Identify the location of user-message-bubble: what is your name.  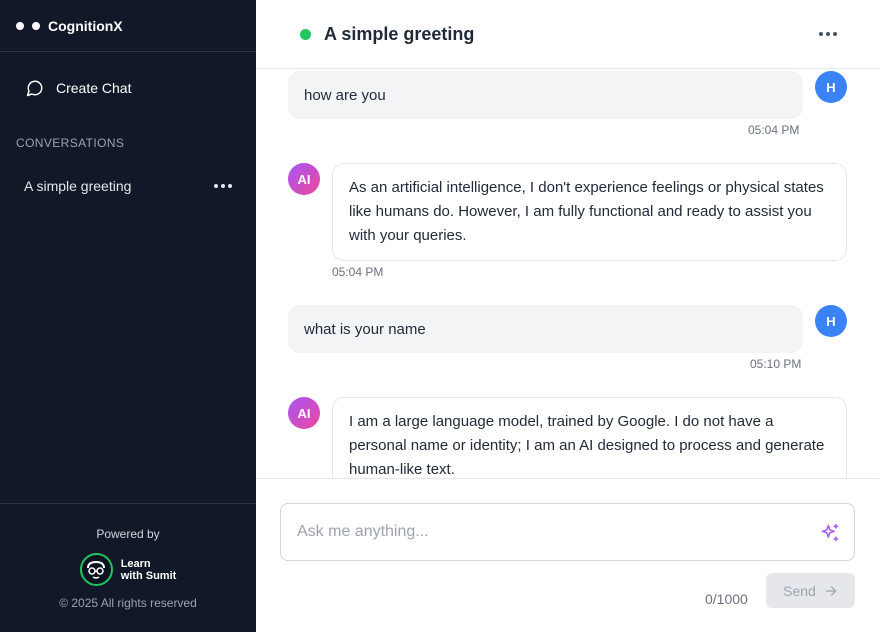
(545, 329).